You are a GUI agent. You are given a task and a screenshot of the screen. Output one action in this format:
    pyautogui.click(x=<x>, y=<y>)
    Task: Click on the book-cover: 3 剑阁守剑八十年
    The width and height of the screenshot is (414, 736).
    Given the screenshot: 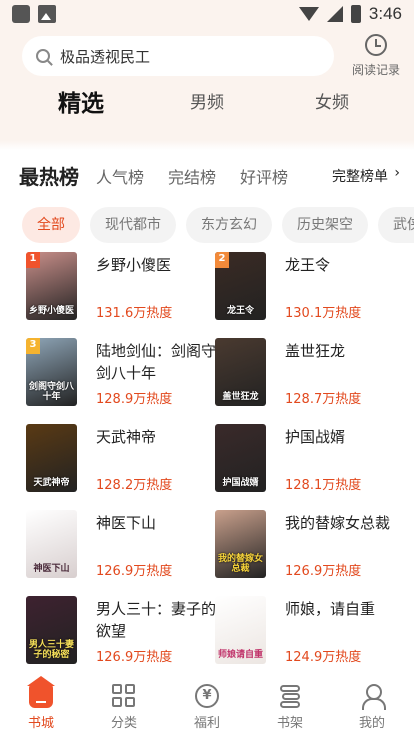 What is the action you would take?
    pyautogui.click(x=51, y=372)
    